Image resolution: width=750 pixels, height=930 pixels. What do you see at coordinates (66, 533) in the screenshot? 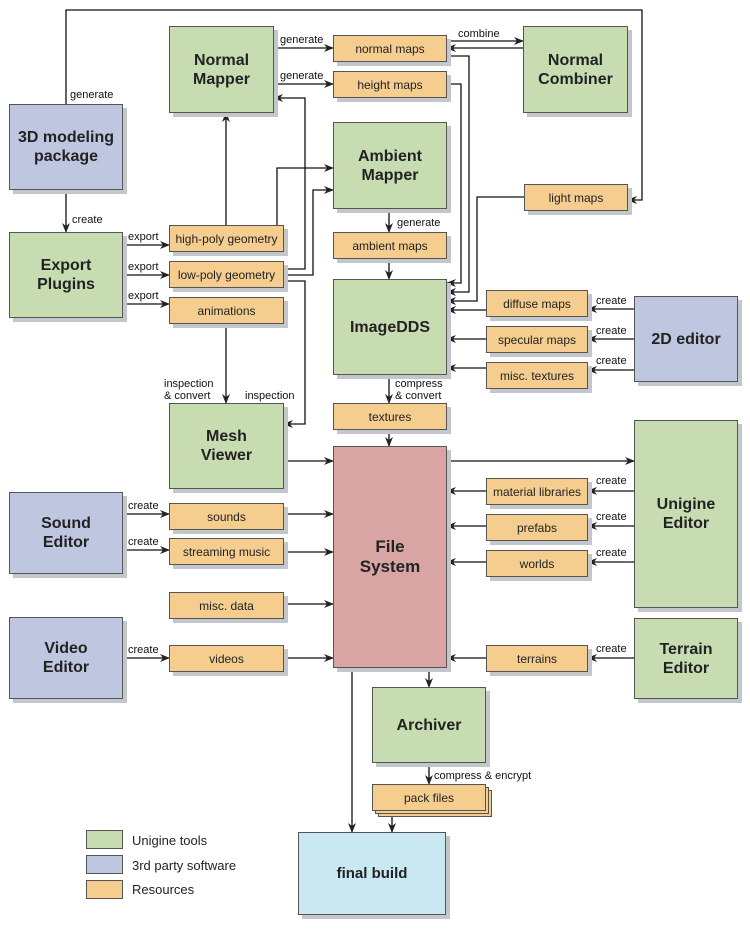
I see `node-sound-editor: Sound Editor` at bounding box center [66, 533].